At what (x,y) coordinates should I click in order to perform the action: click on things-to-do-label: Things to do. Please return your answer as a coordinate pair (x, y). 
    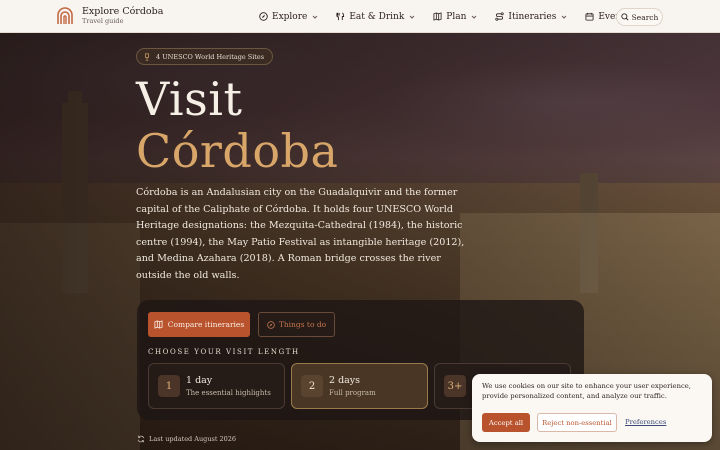
    Looking at the image, I should click on (302, 324).